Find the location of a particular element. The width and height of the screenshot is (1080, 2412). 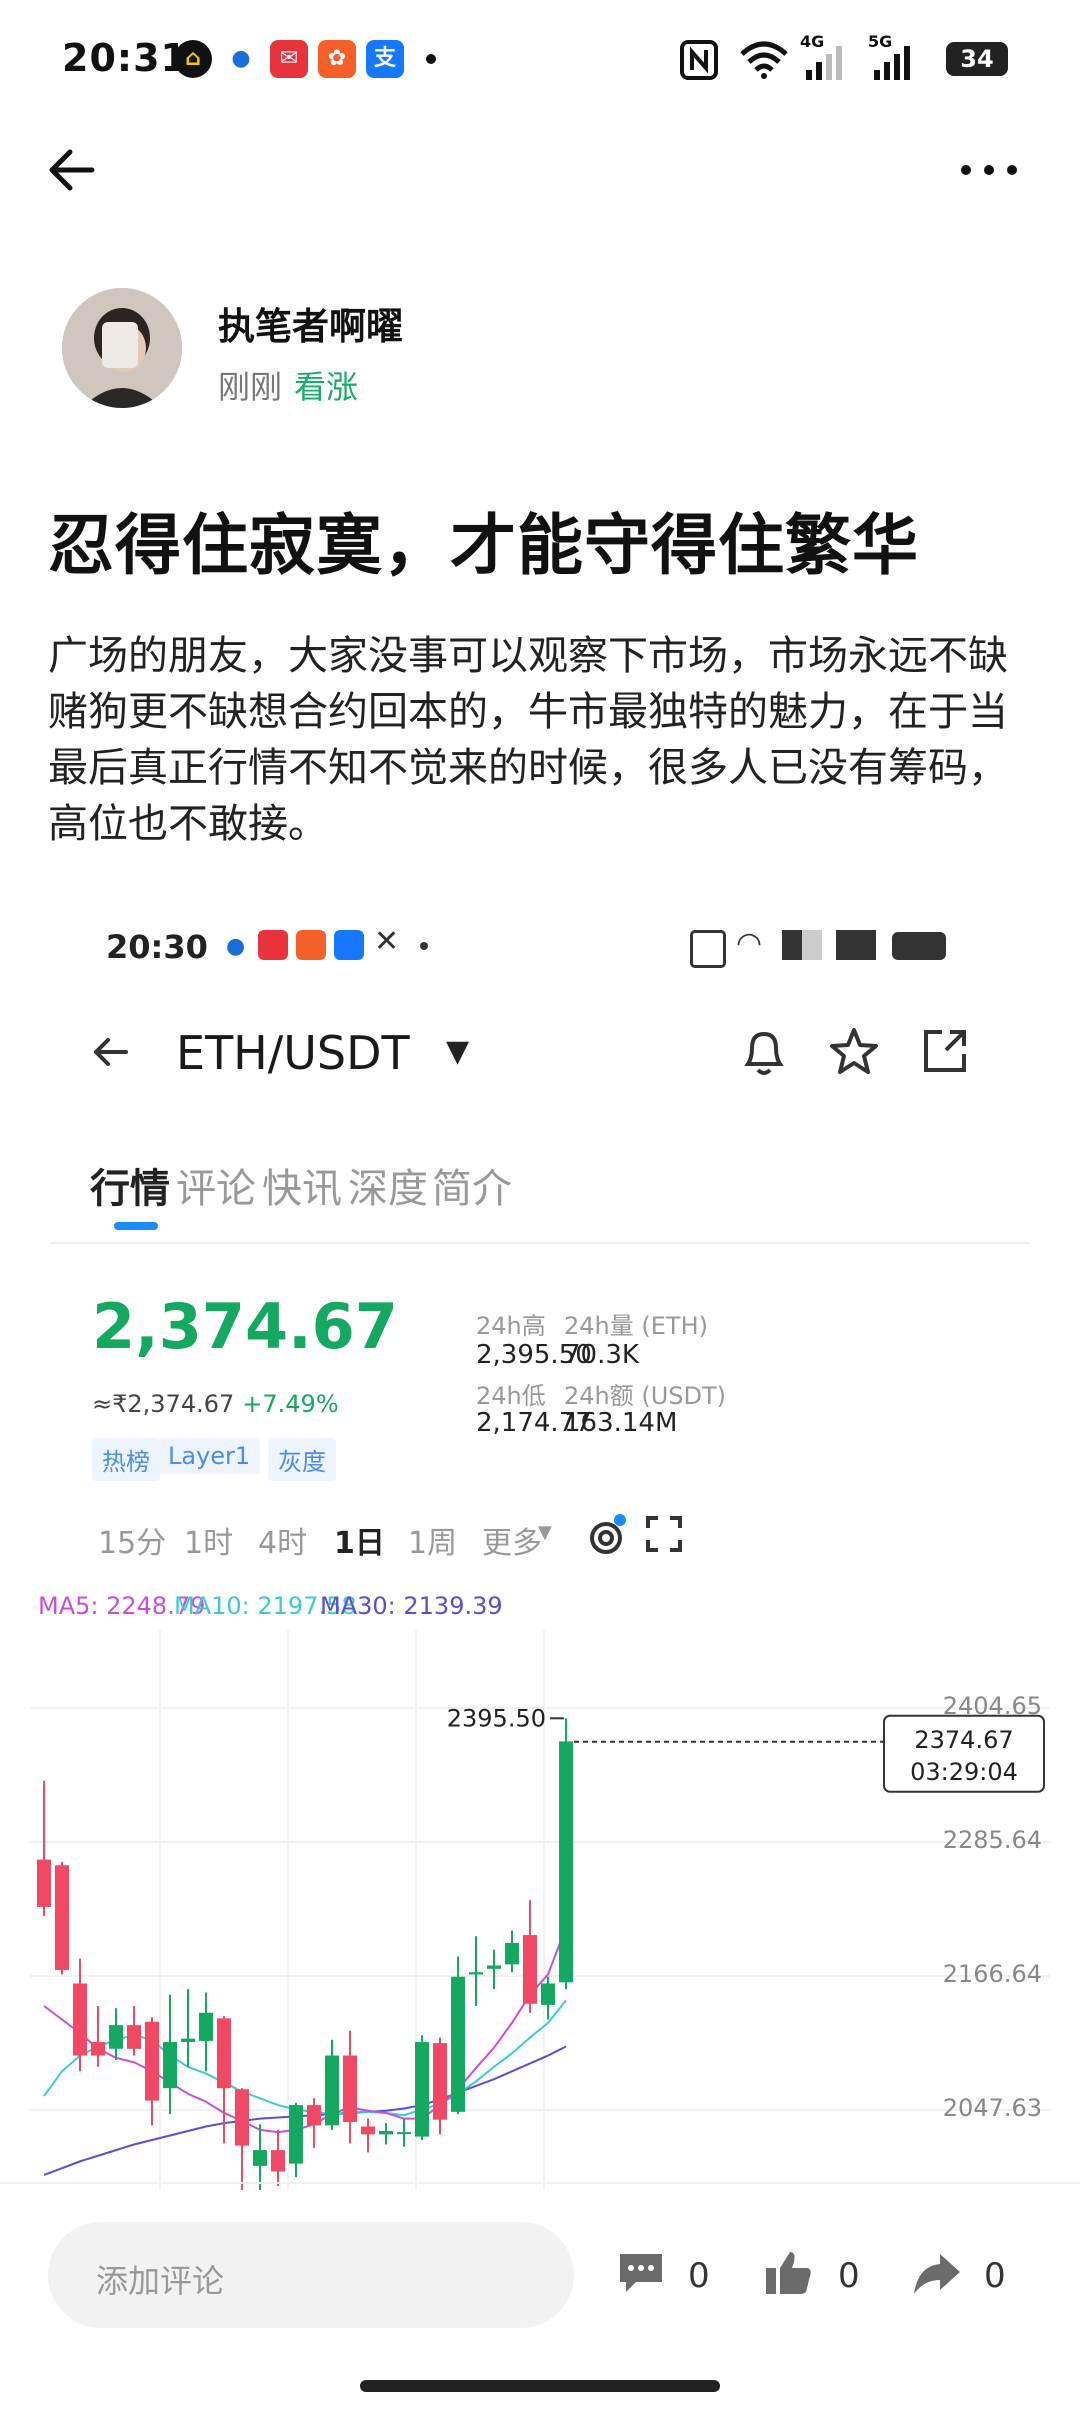

price-level-label: 2047.63 is located at coordinates (992, 2108).